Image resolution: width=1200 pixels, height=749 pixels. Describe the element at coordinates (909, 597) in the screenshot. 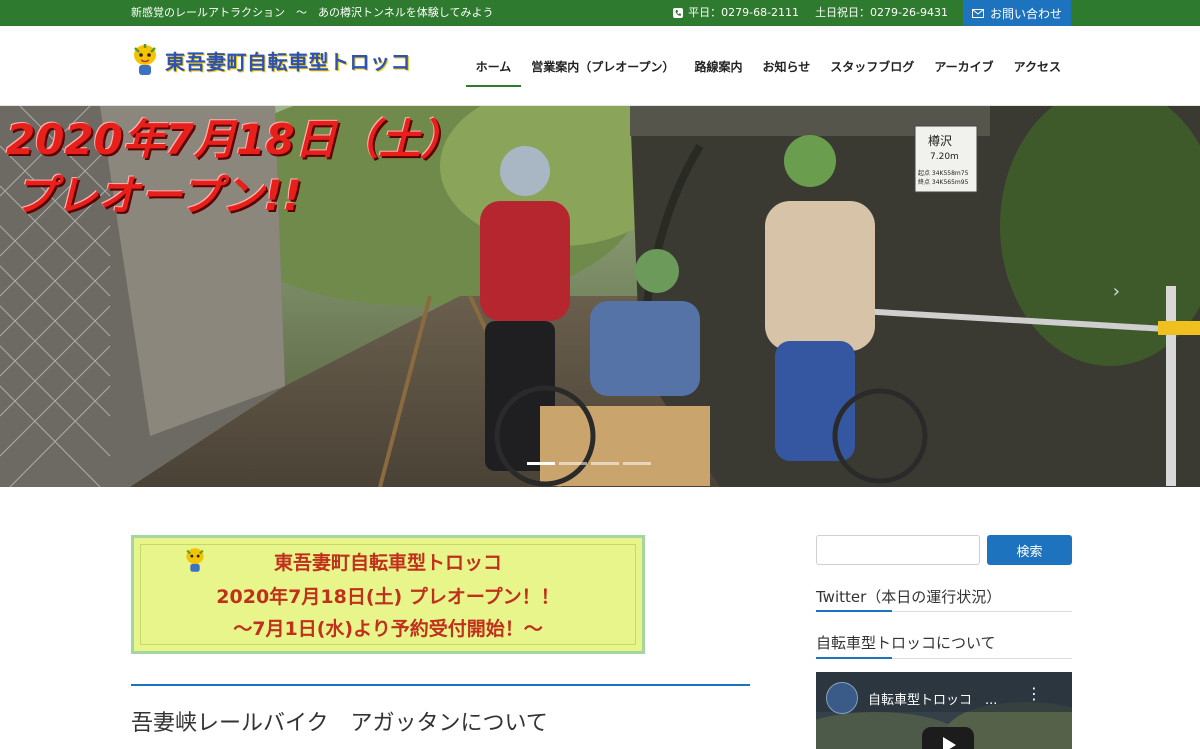

I see `widget-title-twitter: Twitter（本日の運行状況）` at that location.